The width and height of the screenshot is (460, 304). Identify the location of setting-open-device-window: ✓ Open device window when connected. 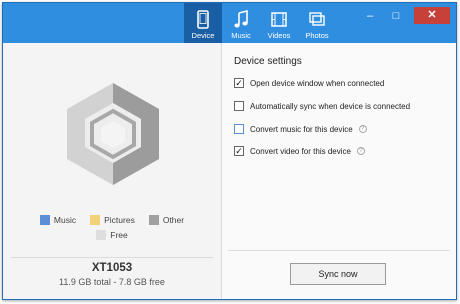
(309, 83).